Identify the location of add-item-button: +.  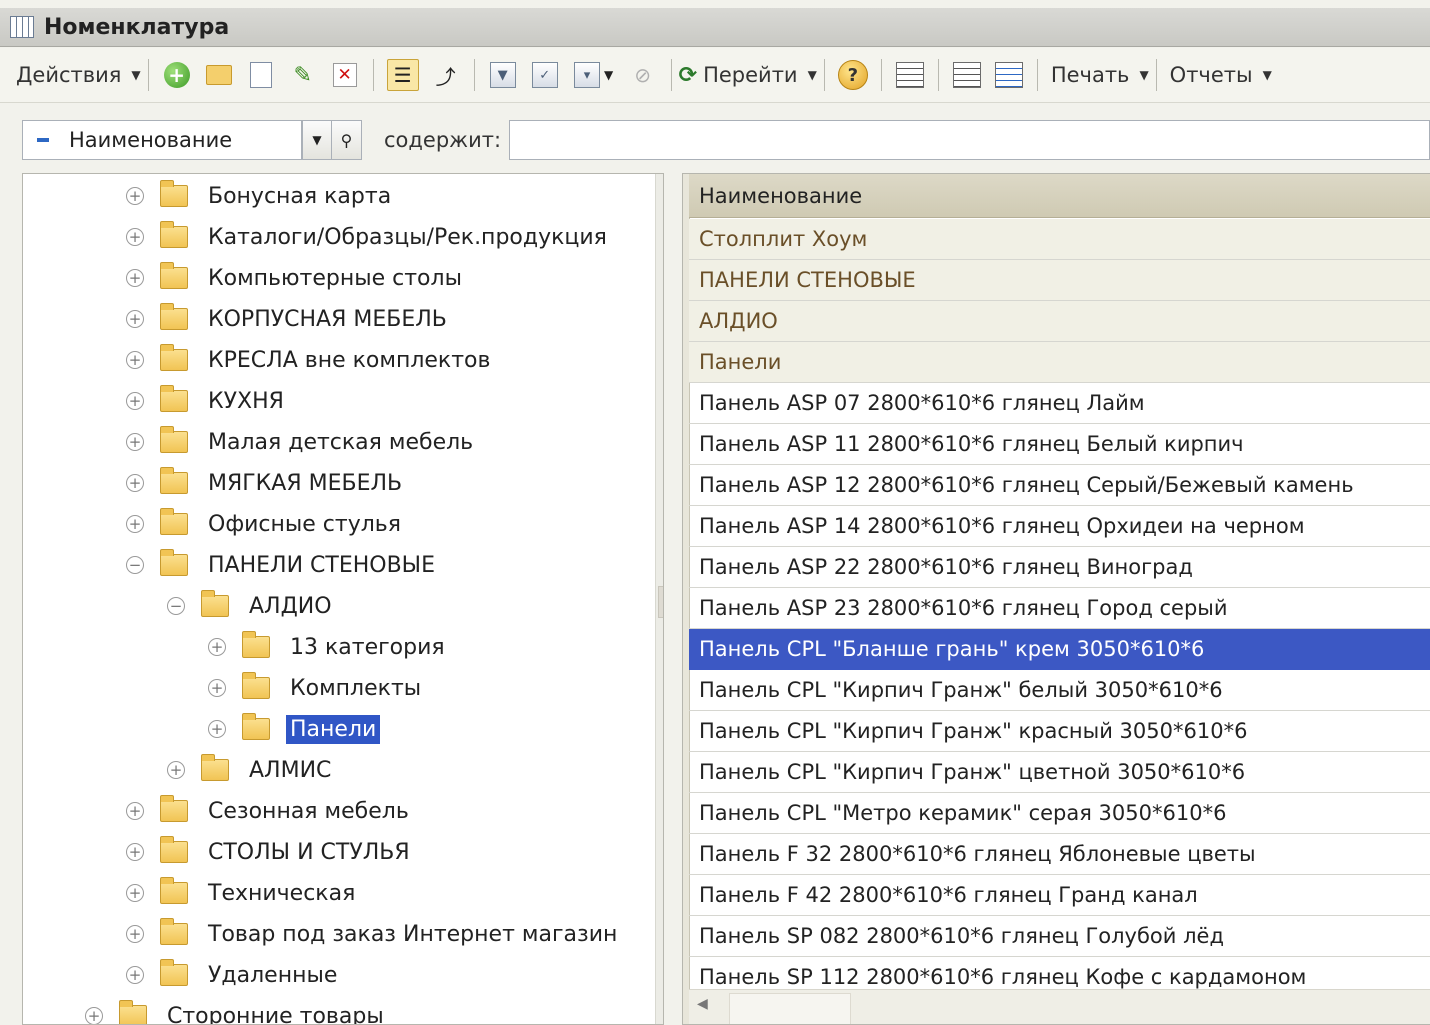
(177, 75).